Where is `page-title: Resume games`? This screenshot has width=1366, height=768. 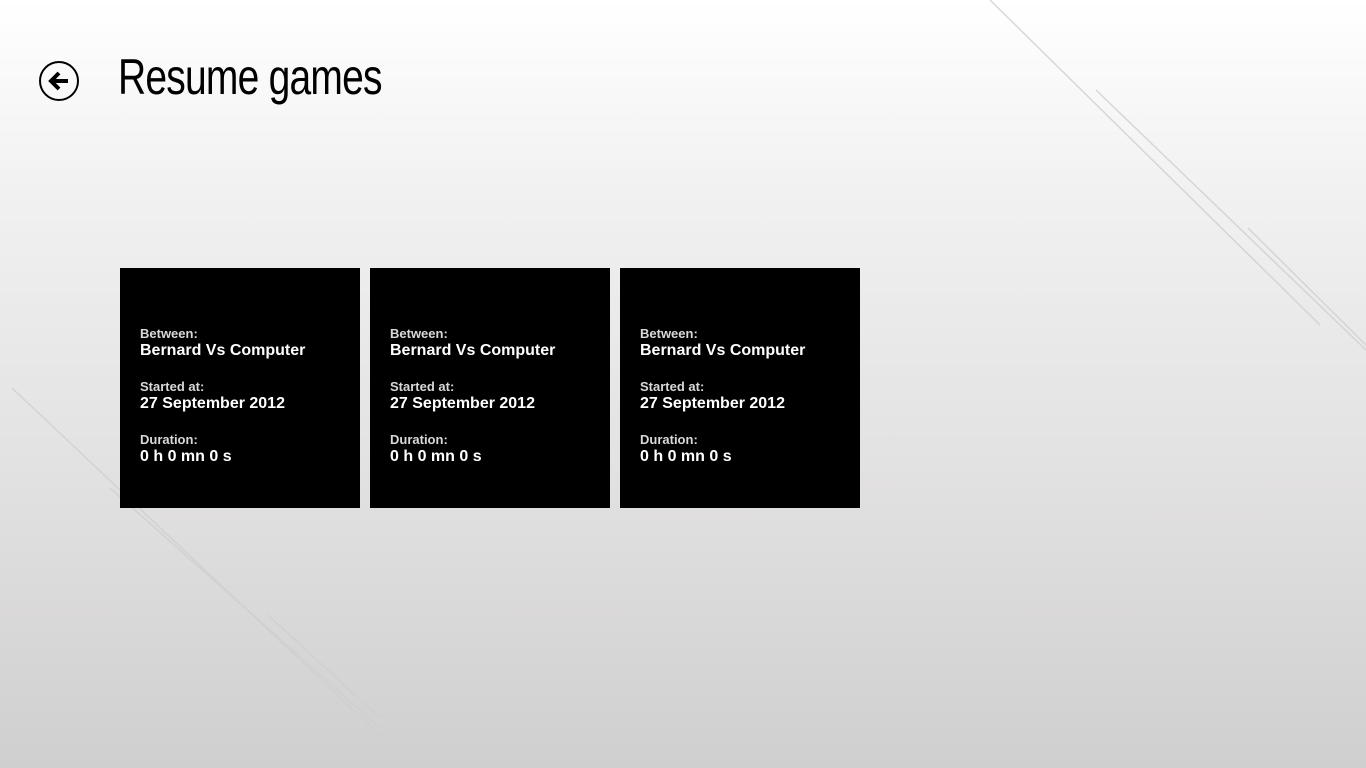 page-title: Resume games is located at coordinates (250, 77).